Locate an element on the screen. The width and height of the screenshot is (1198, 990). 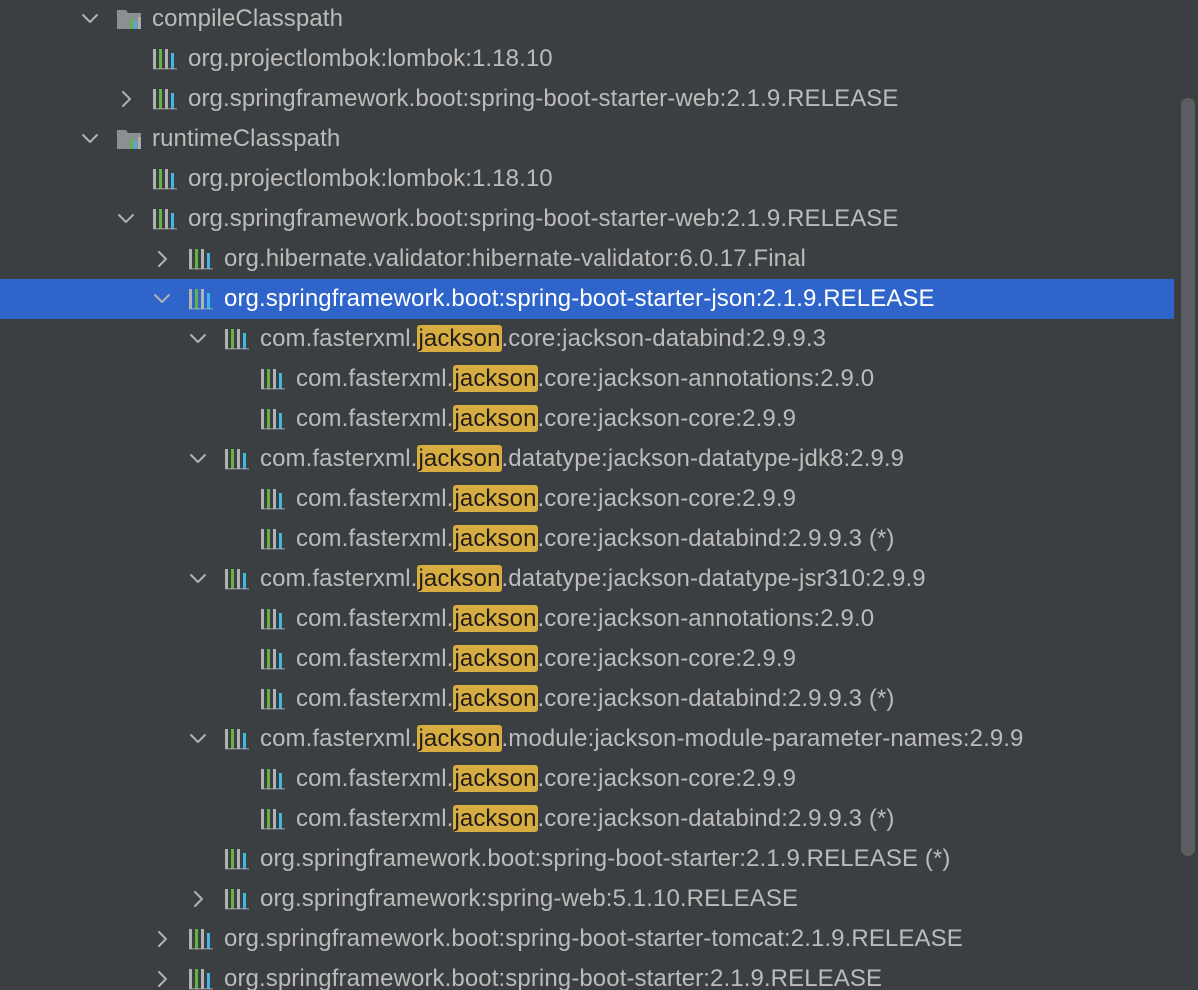
tree-row-label: compileClasspath is located at coordinates (247, 19).